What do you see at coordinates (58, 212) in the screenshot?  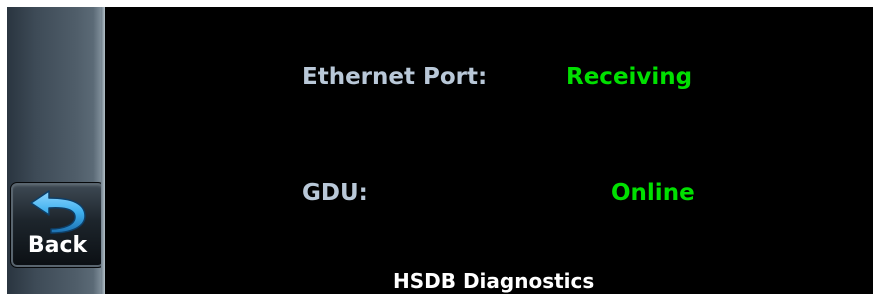 I see `back-arrow-icon` at bounding box center [58, 212].